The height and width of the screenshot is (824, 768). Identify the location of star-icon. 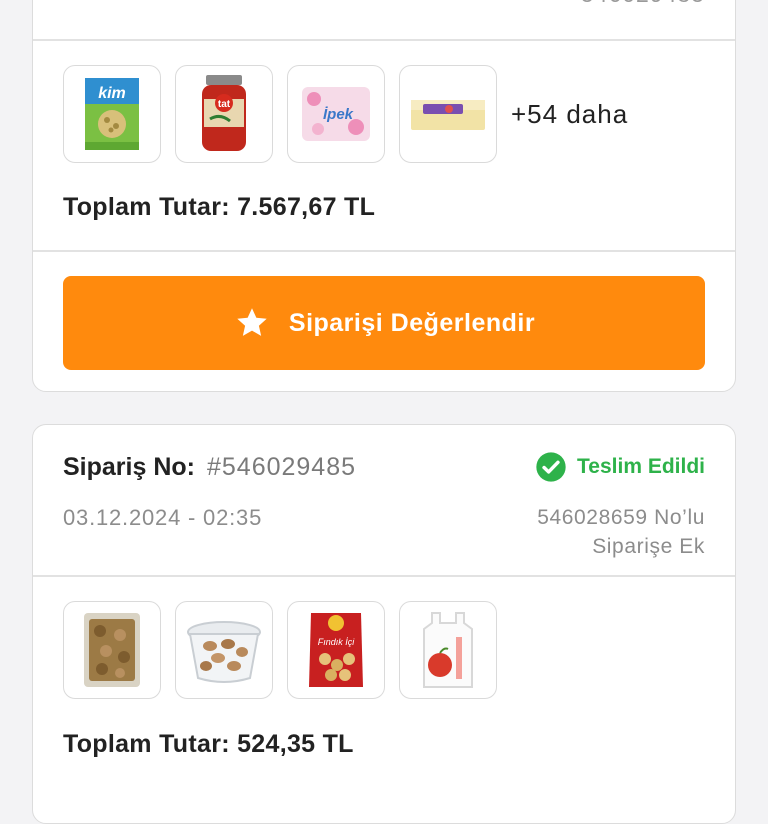
(252, 322).